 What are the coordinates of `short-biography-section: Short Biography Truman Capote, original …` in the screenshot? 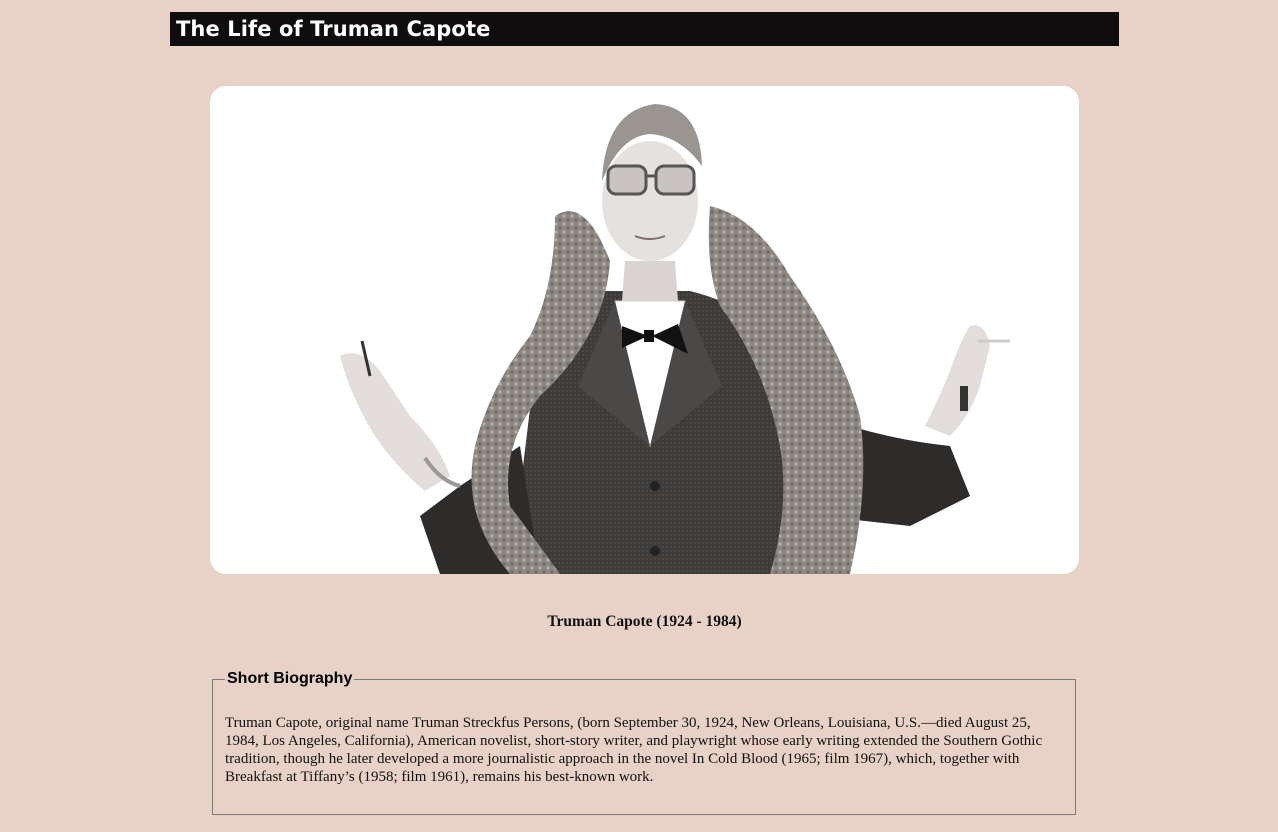 It's located at (644, 742).